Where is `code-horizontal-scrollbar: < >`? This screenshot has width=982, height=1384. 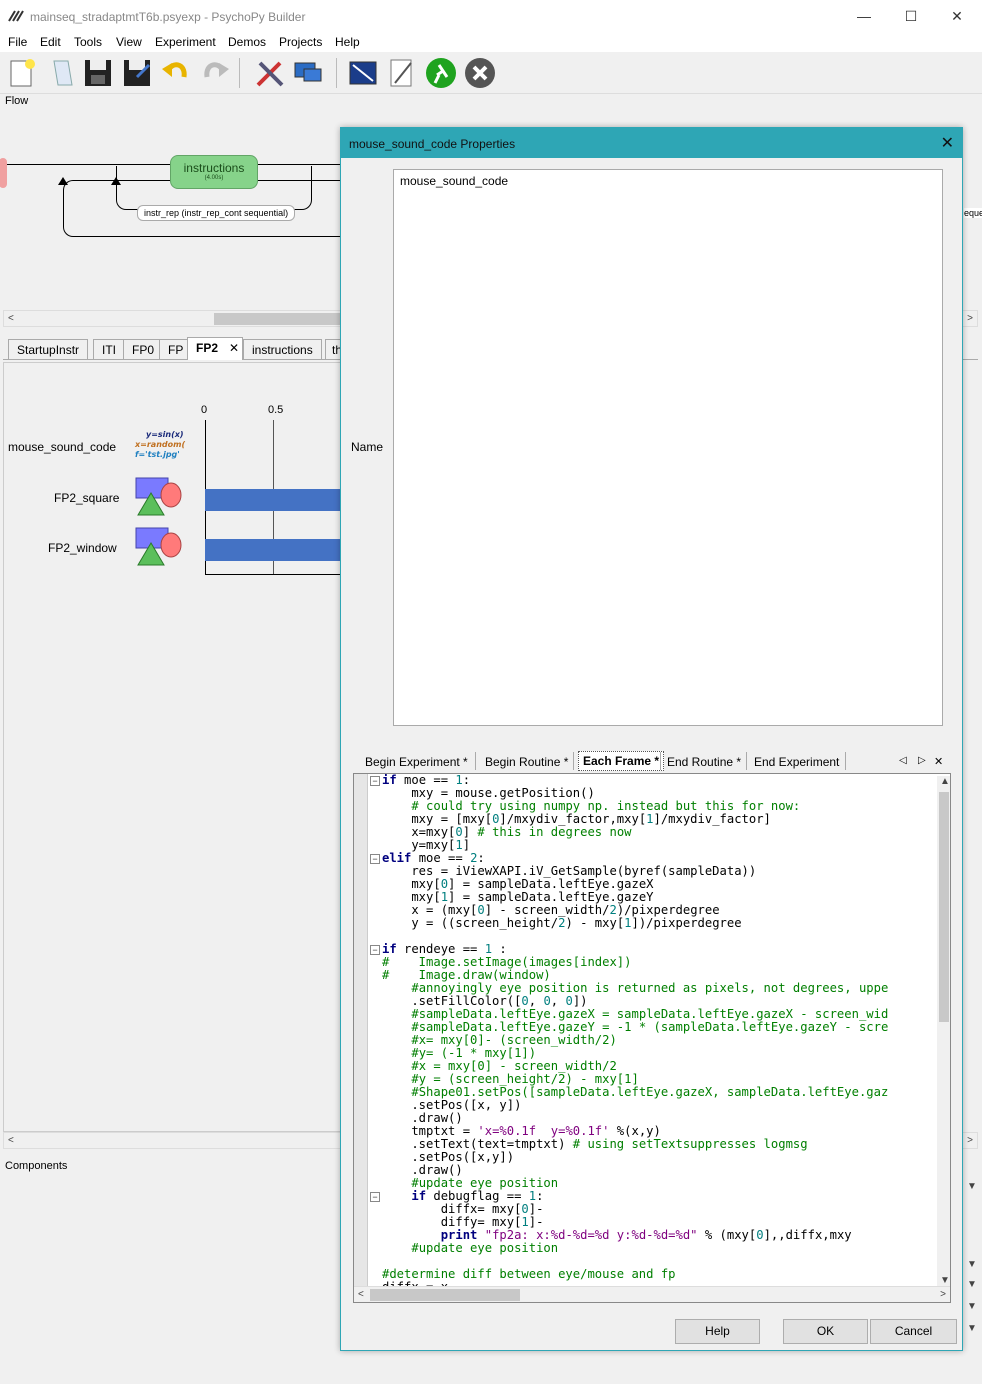 code-horizontal-scrollbar: < > is located at coordinates (652, 1294).